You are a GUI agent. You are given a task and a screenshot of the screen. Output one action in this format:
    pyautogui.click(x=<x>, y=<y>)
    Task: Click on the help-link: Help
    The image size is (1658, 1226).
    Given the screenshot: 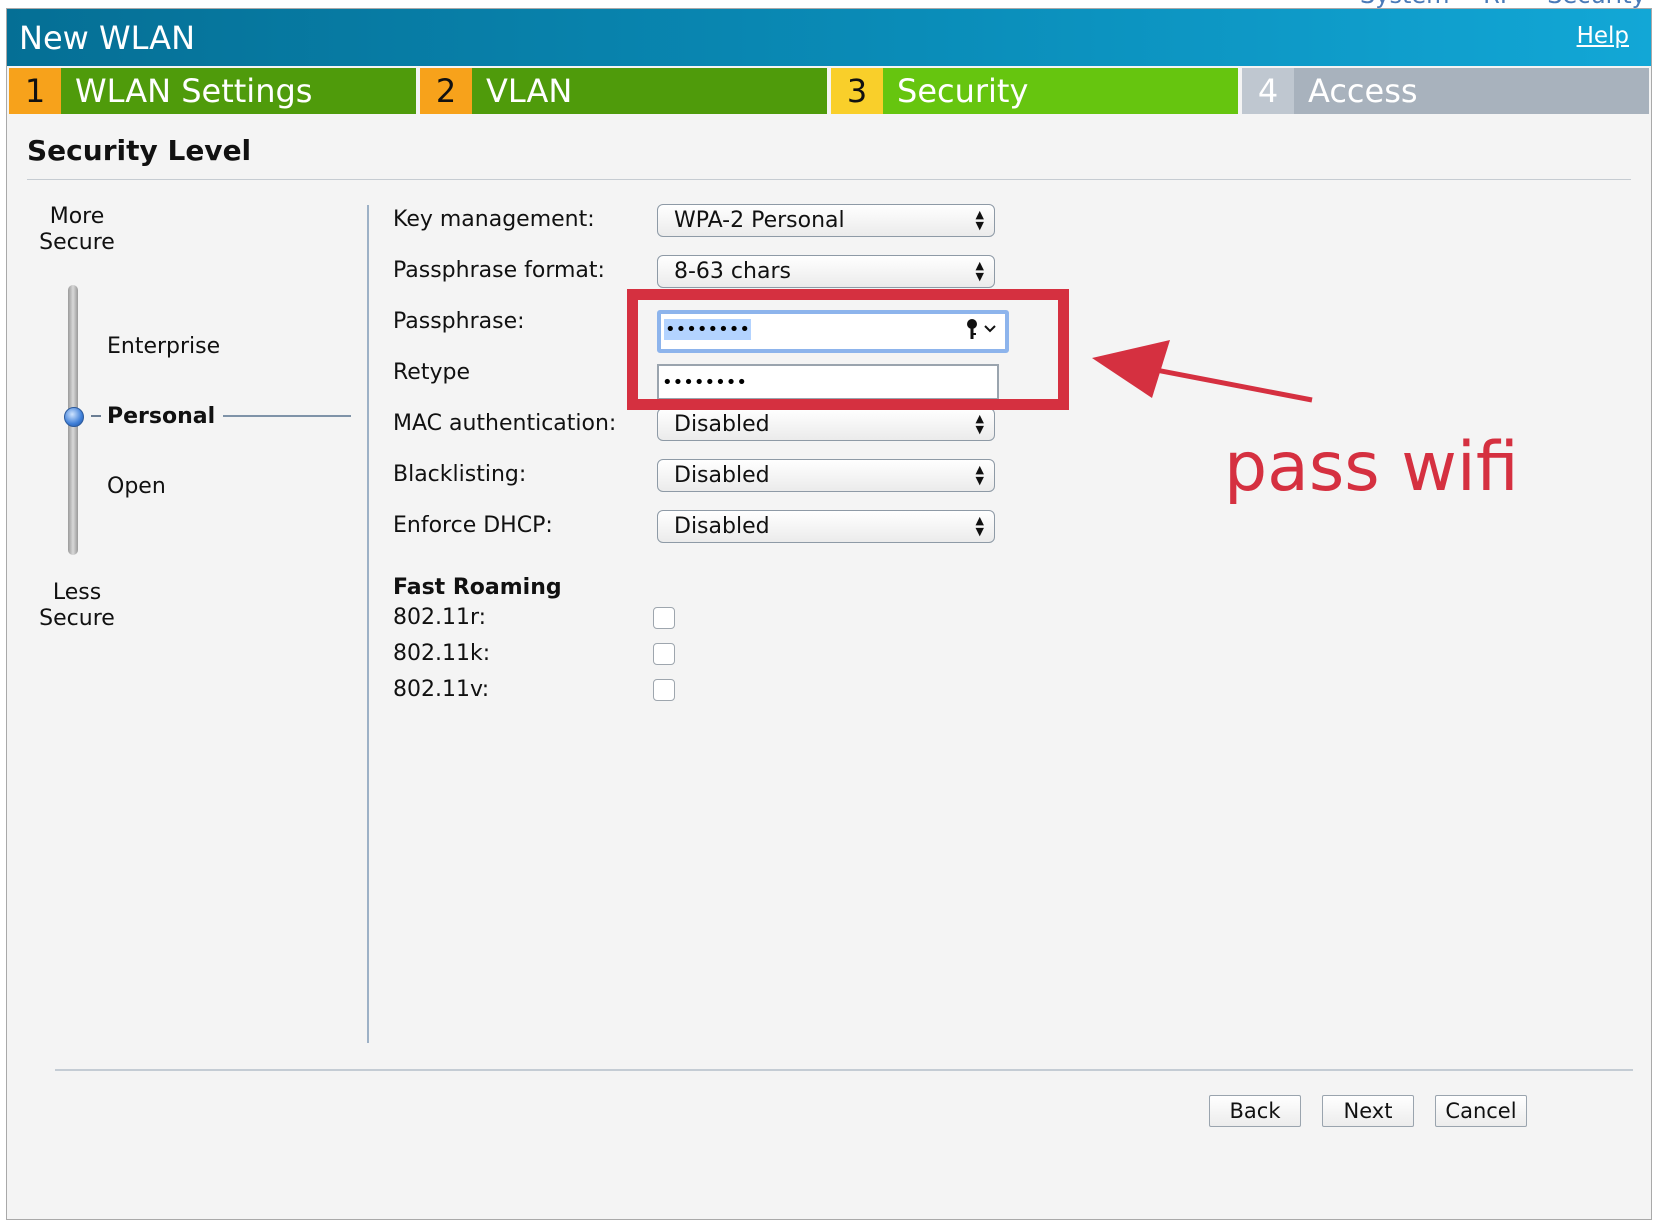 What is the action you would take?
    pyautogui.click(x=1603, y=36)
    